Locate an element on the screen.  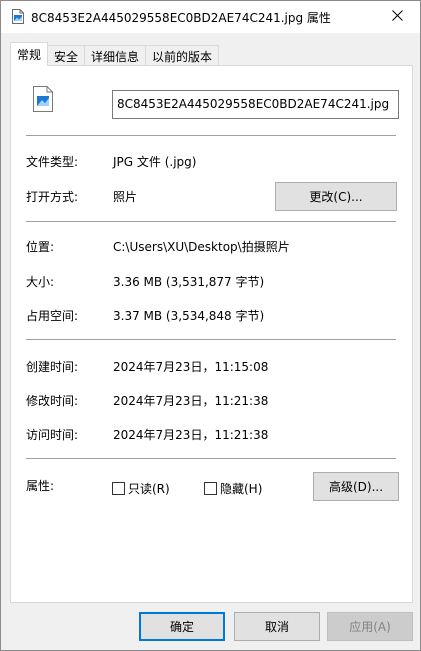
apply-button: 应用(A) is located at coordinates (370, 626).